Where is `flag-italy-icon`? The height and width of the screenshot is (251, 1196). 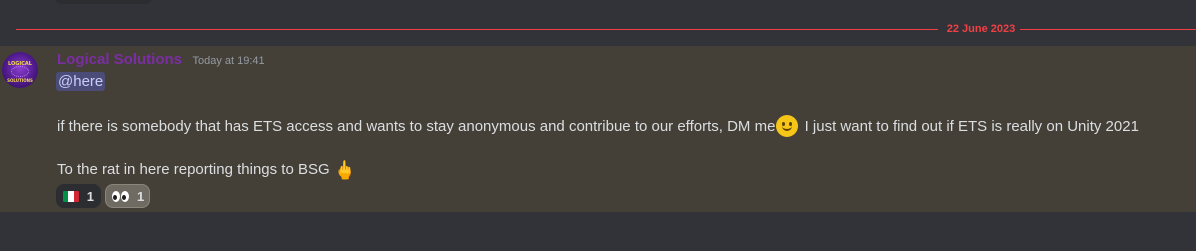
flag-italy-icon is located at coordinates (71, 196).